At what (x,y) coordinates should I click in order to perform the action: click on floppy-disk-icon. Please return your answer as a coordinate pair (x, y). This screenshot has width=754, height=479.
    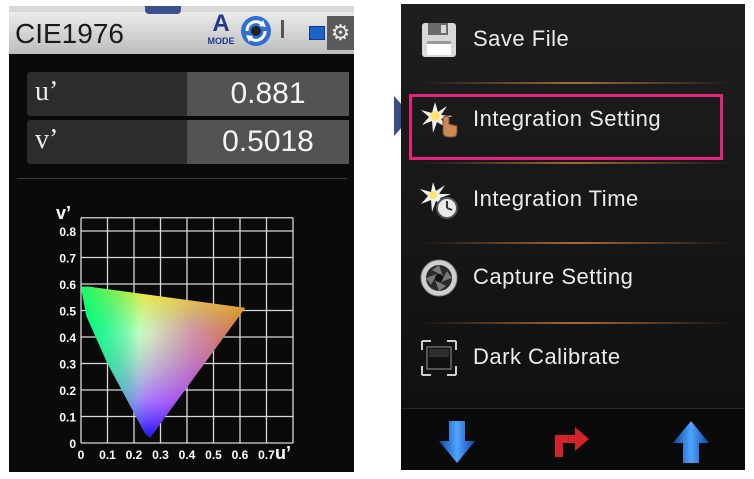
    Looking at the image, I should click on (439, 40).